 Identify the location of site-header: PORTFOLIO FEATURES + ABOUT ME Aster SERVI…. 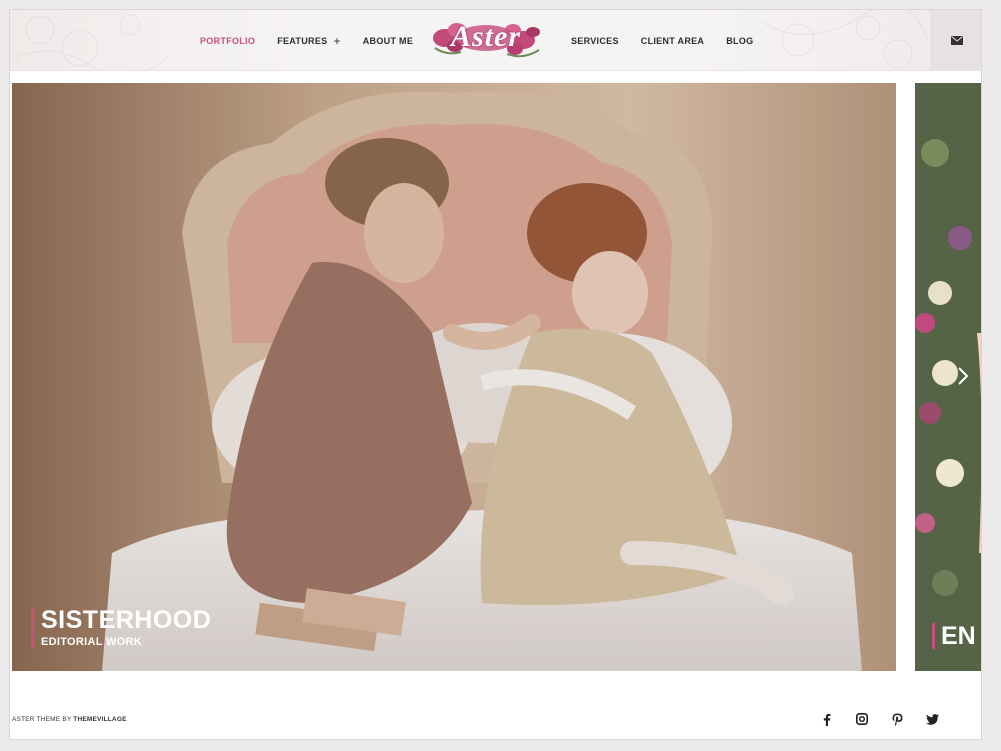
(495, 40).